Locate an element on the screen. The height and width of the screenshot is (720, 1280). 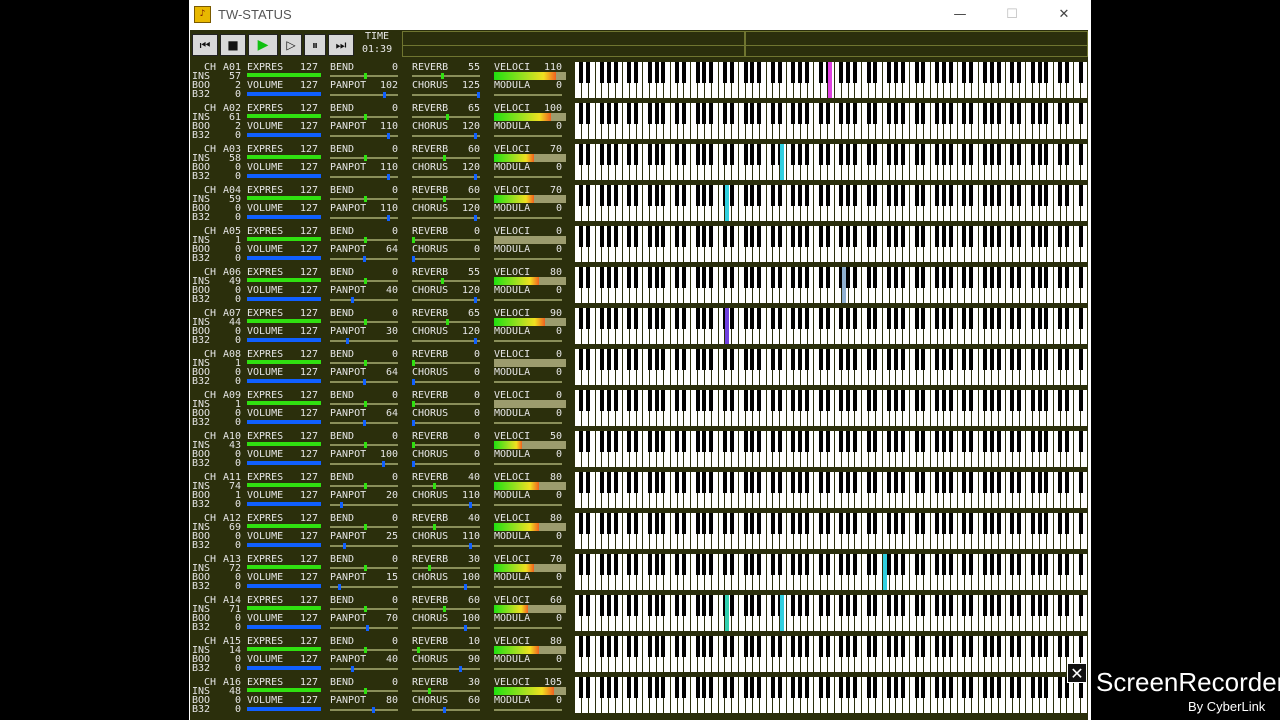
bend-slider is located at coordinates (365, 322).